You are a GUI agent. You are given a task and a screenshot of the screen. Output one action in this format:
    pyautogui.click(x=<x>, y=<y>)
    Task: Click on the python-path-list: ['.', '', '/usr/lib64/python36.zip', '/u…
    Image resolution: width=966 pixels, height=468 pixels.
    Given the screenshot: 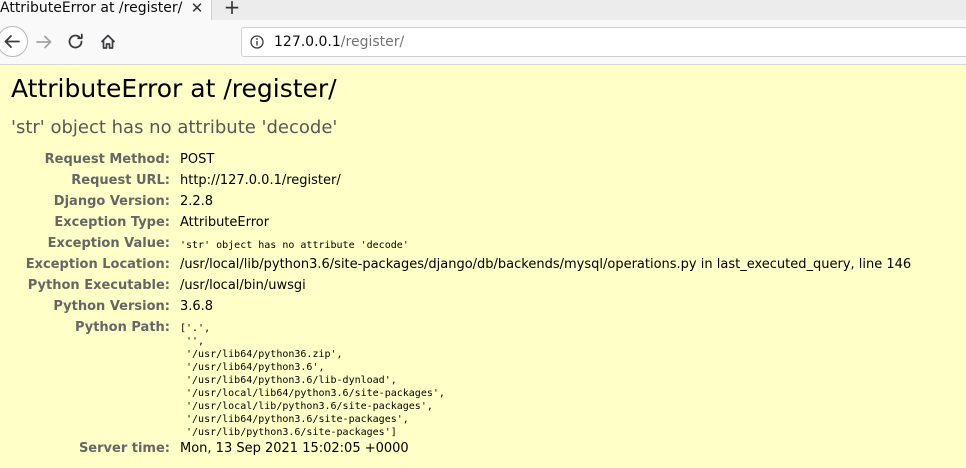 What is the action you would take?
    pyautogui.click(x=312, y=380)
    